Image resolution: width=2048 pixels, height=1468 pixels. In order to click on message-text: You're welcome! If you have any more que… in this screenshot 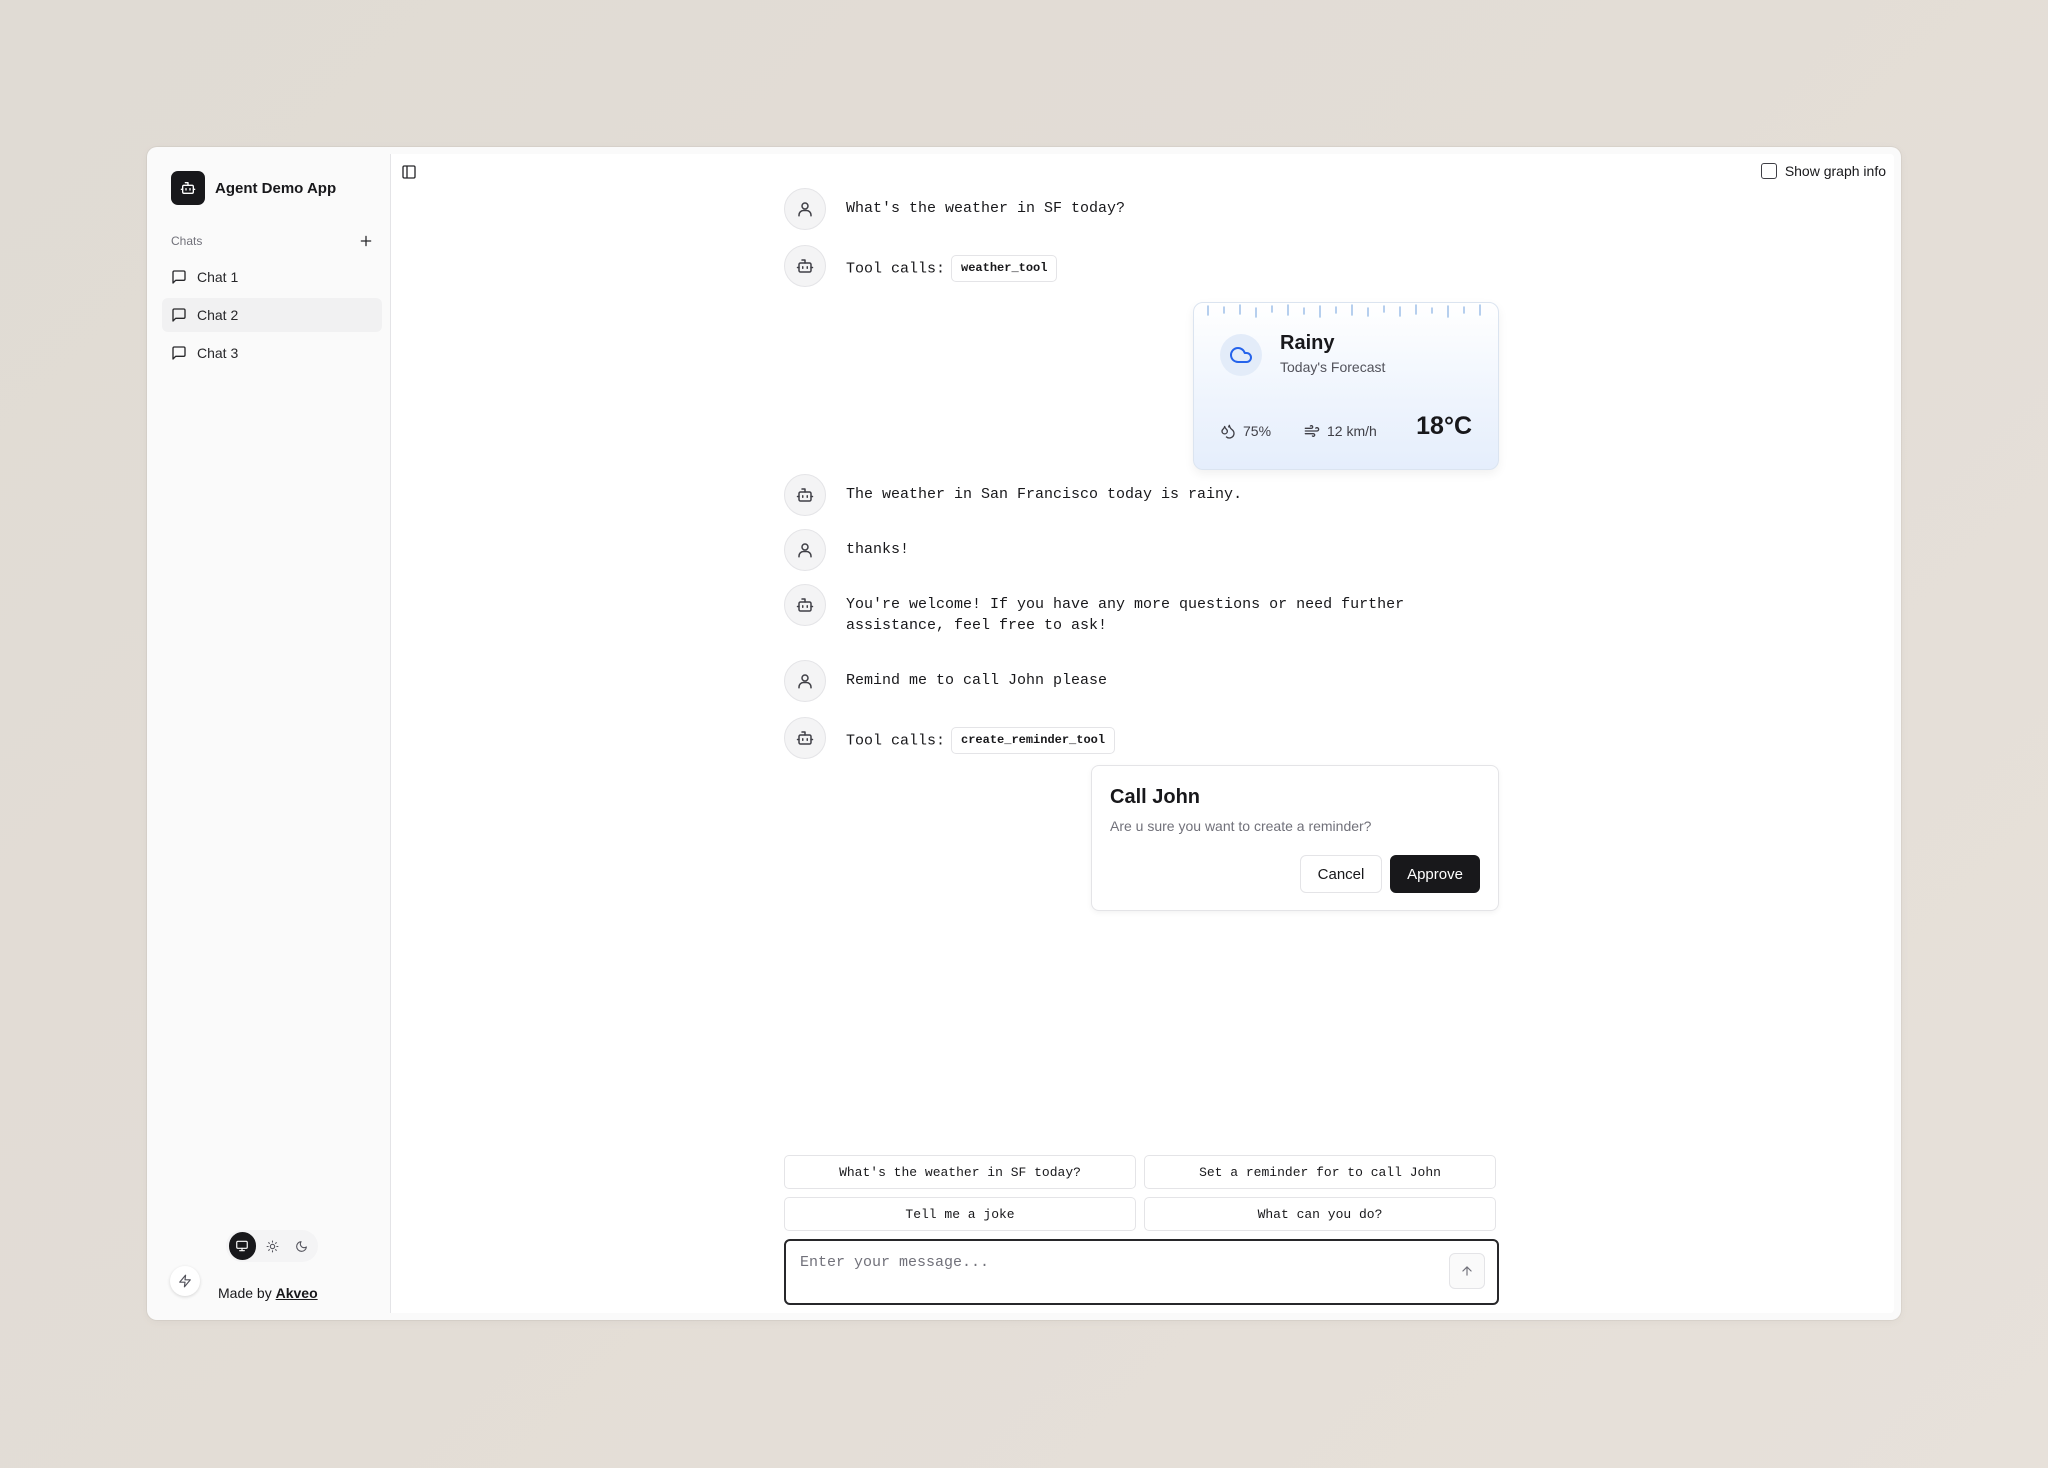, I will do `click(1125, 615)`.